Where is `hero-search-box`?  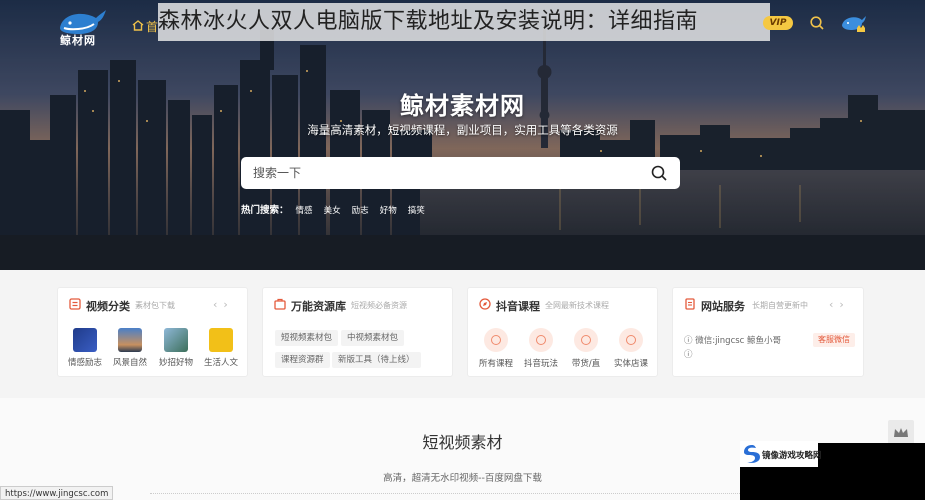
hero-search-box is located at coordinates (460, 173).